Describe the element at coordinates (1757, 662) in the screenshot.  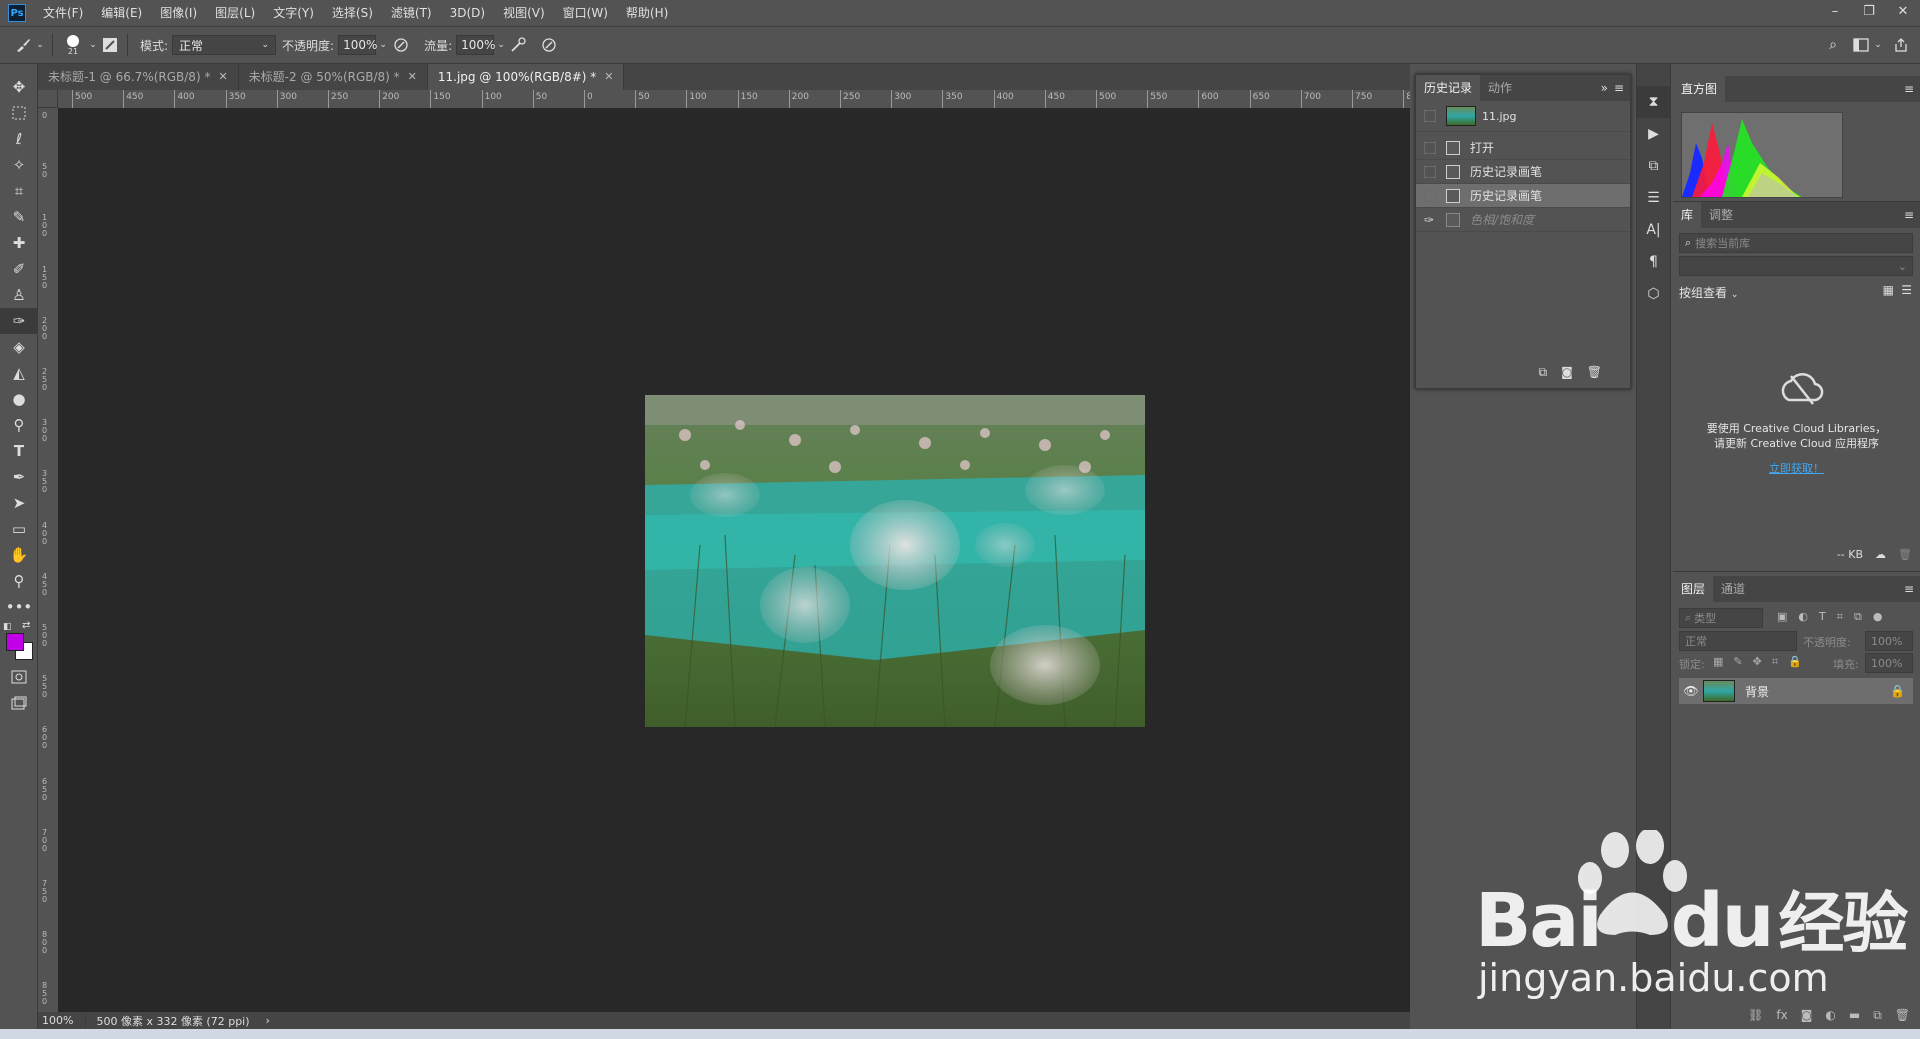
I see `lock-position-icon: ✥` at that location.